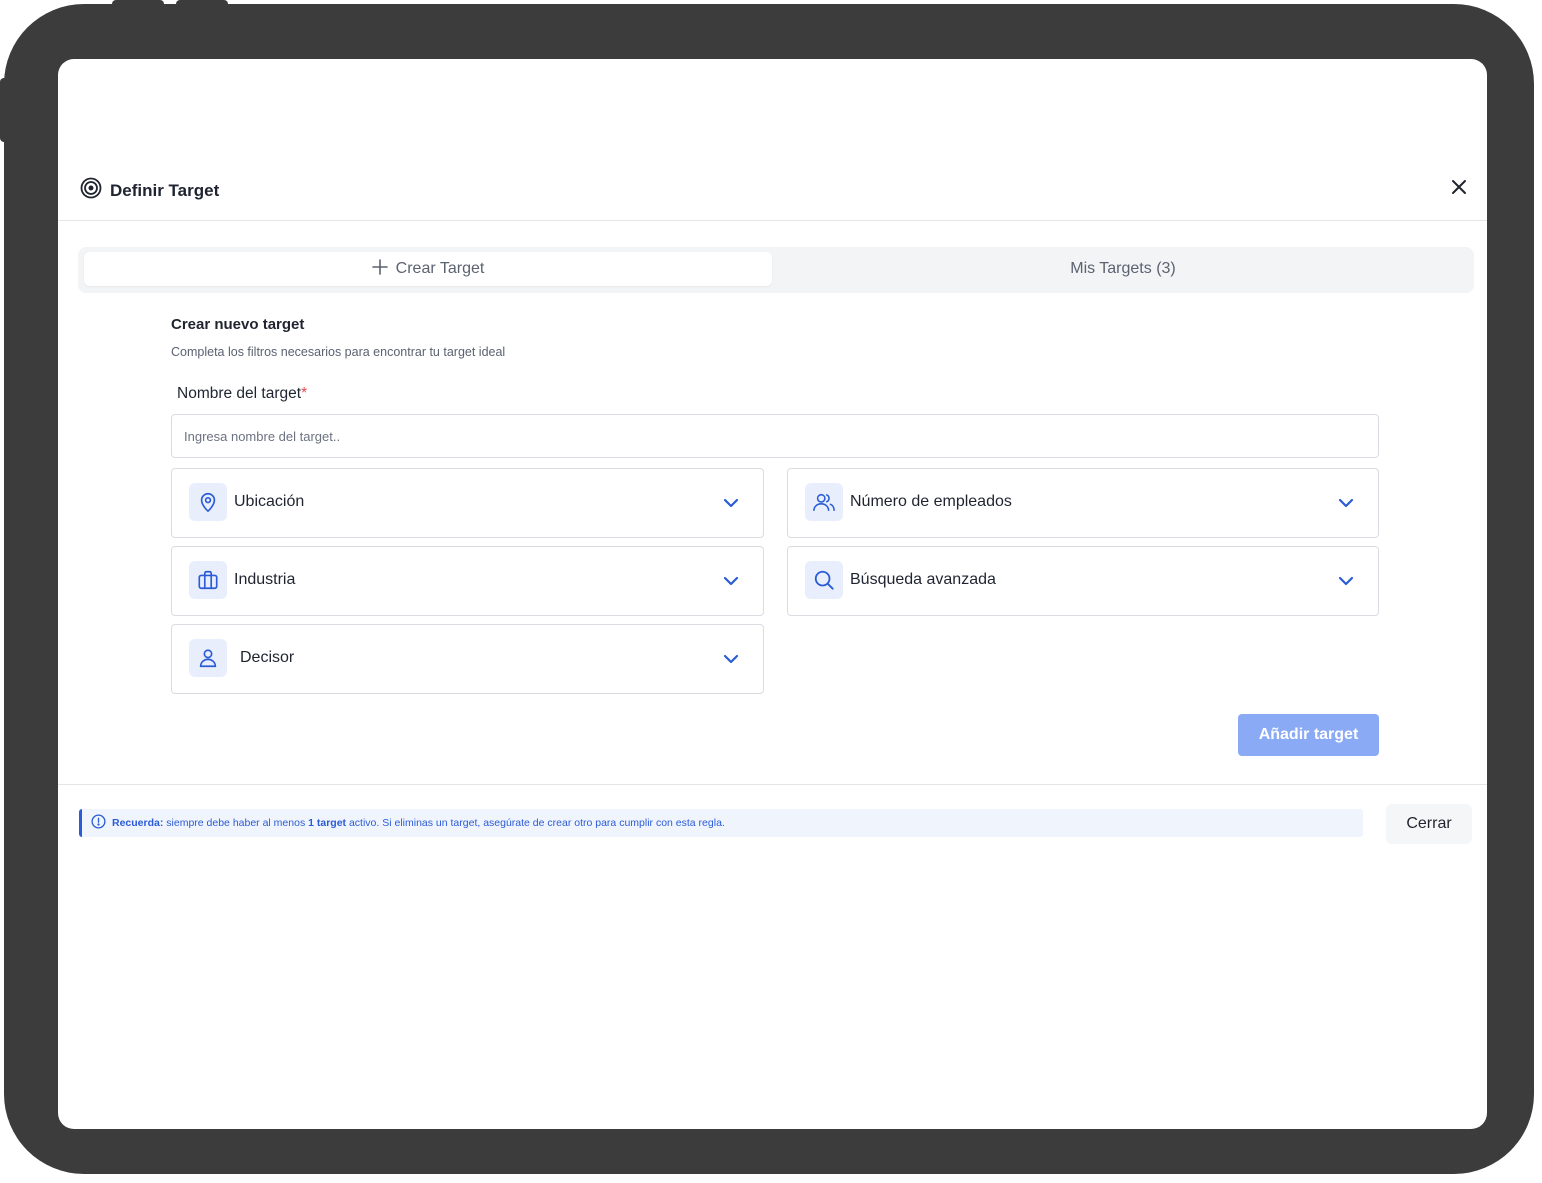 The height and width of the screenshot is (1183, 1542). I want to click on tab-label: Crear Target, so click(440, 268).